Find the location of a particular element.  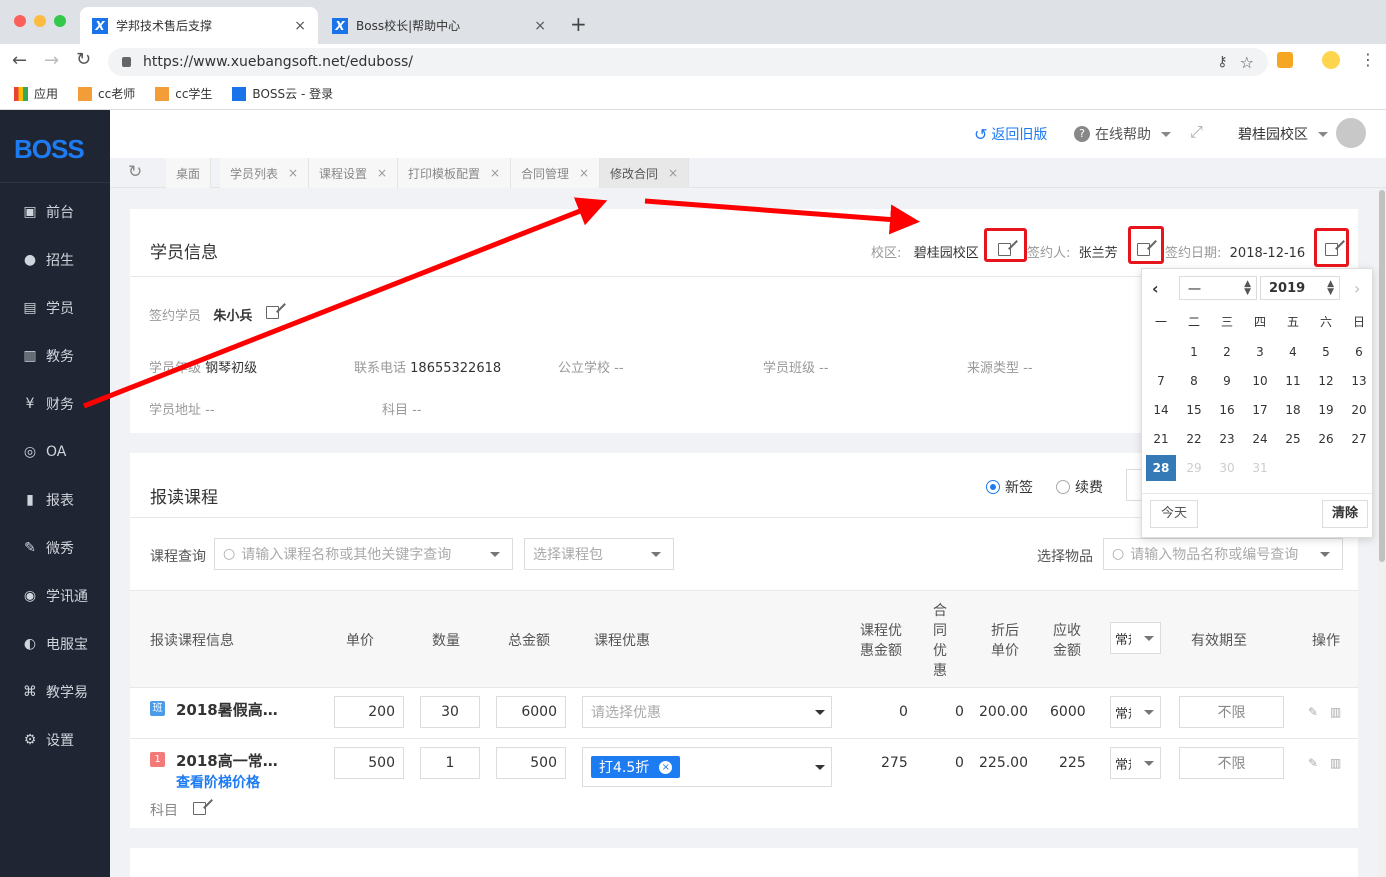

annotation-arrows is located at coordinates (501, 303).